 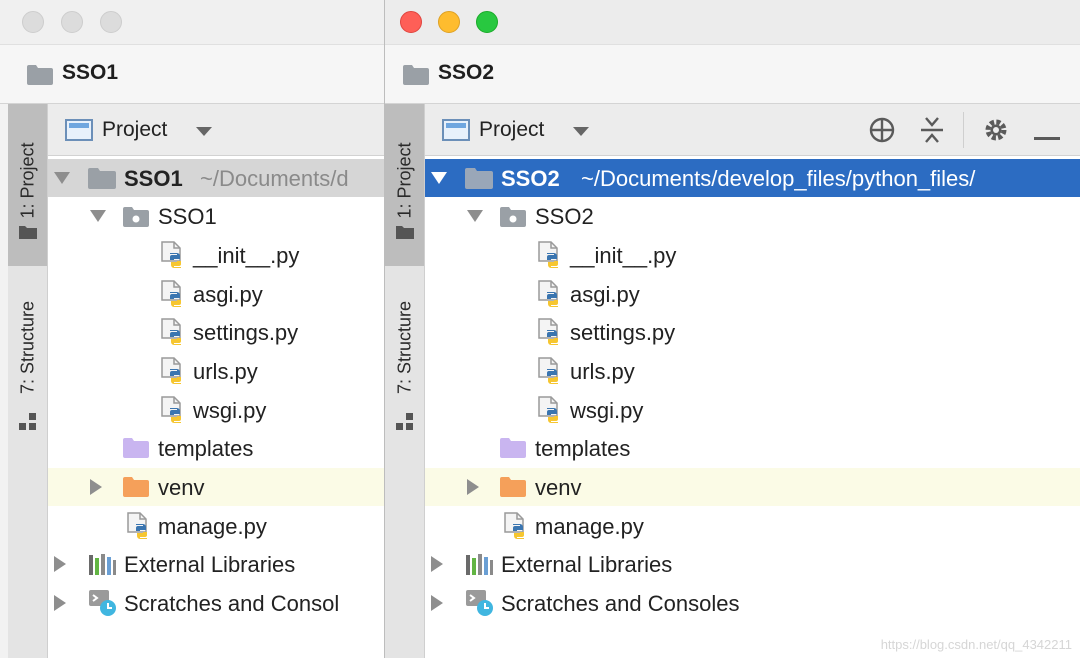 I want to click on tree-row-root: SSO1 ~/Documents/d, so click(x=216, y=178).